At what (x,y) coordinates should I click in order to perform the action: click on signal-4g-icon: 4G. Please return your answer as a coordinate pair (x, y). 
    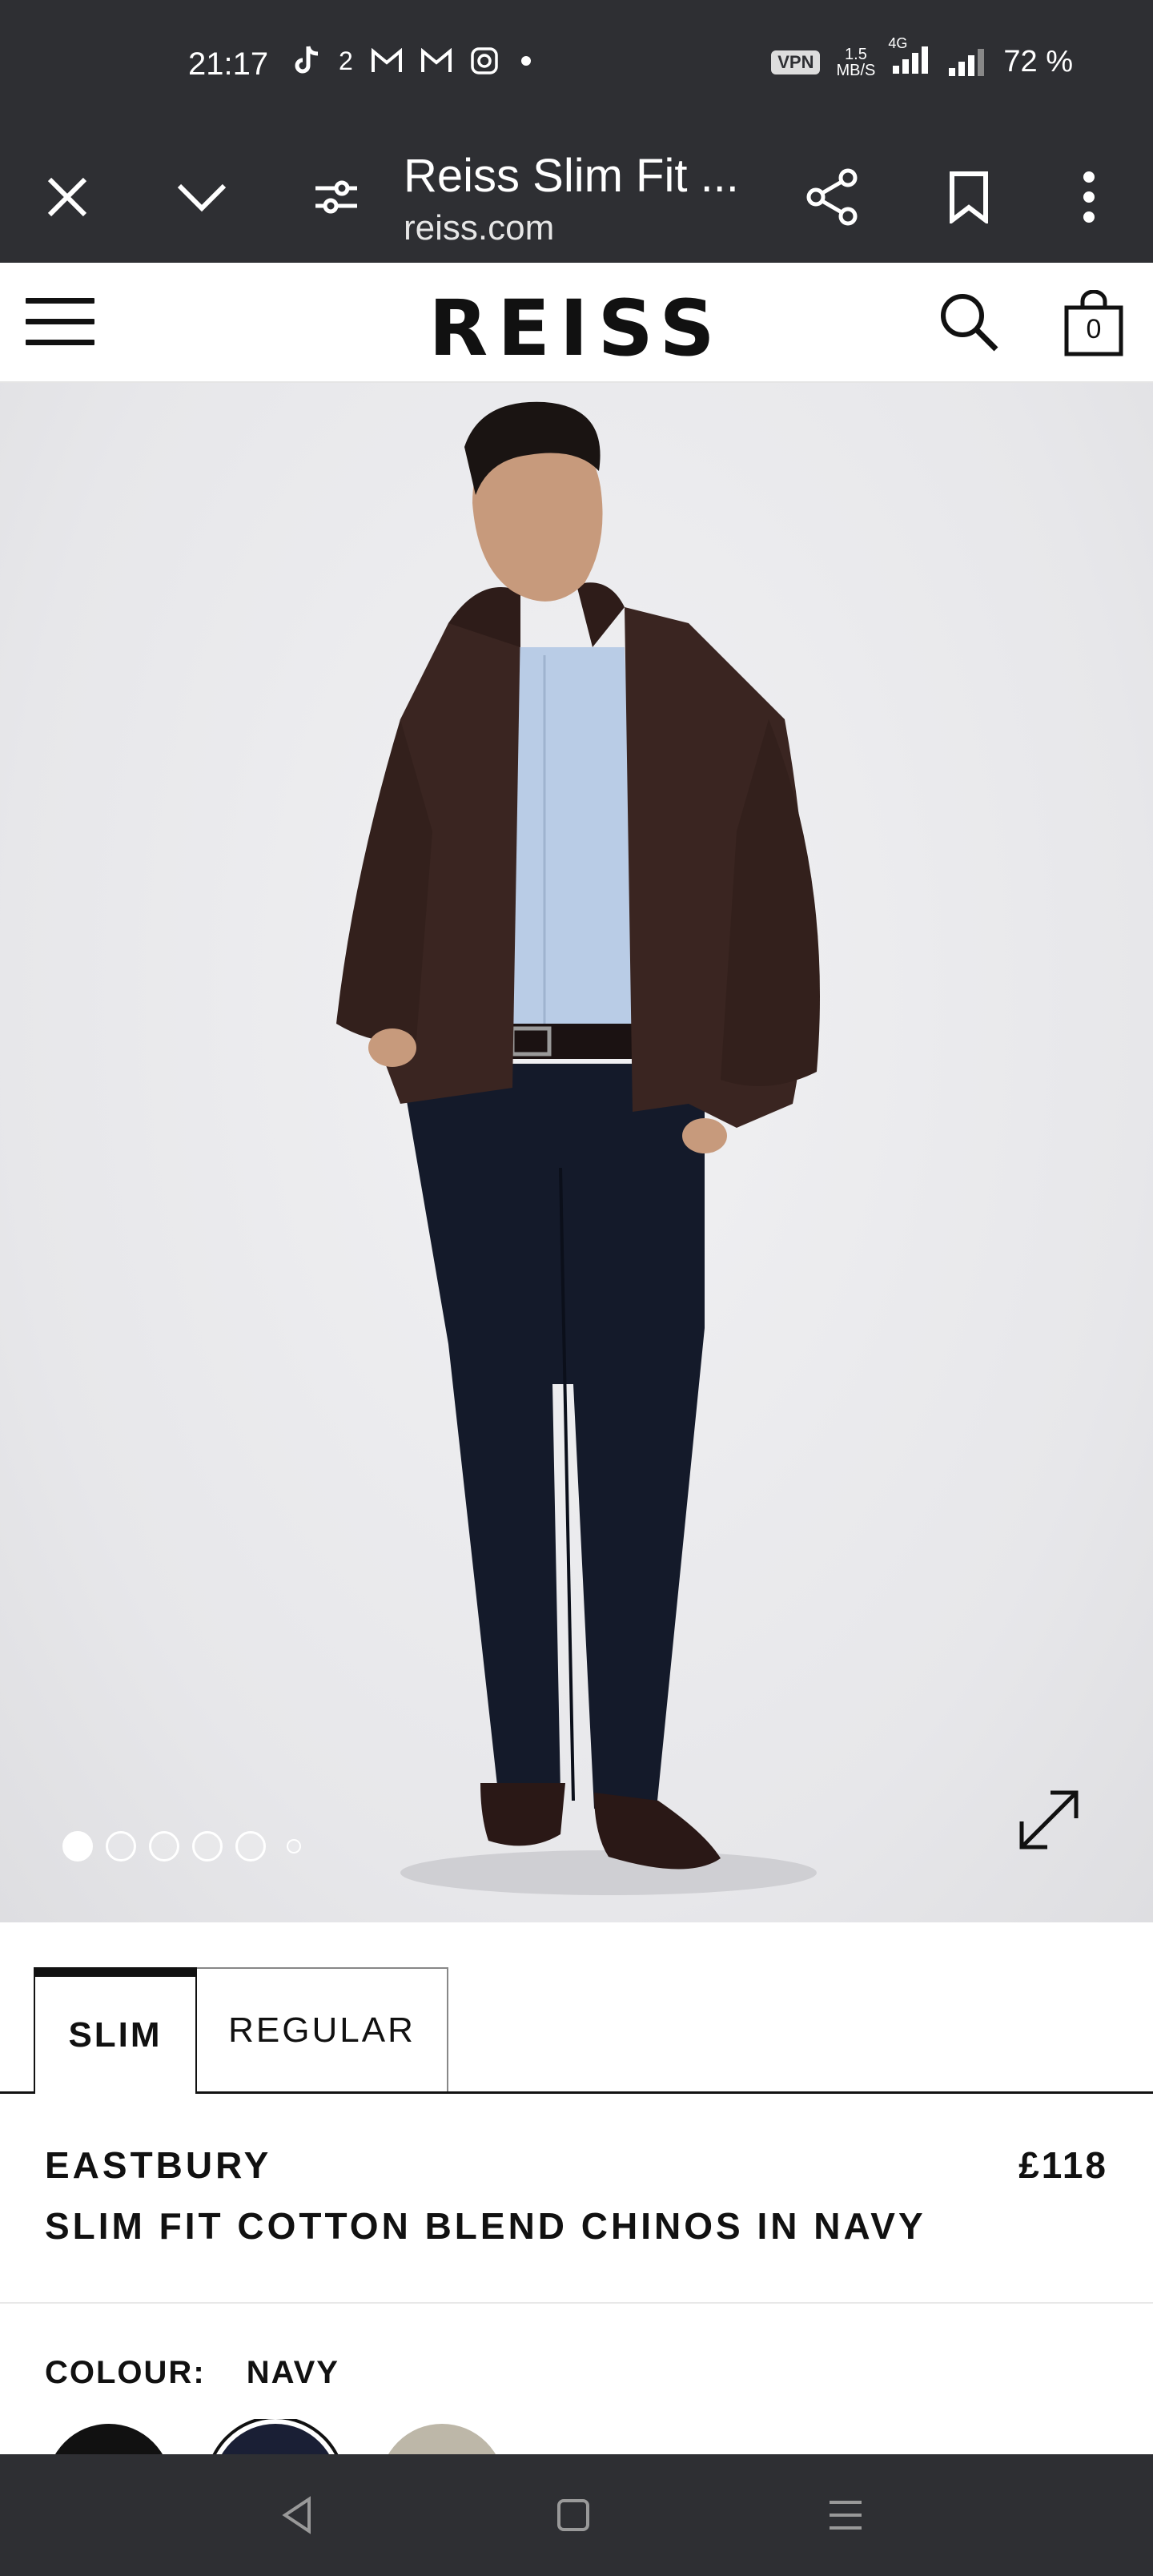
    Looking at the image, I should click on (910, 57).